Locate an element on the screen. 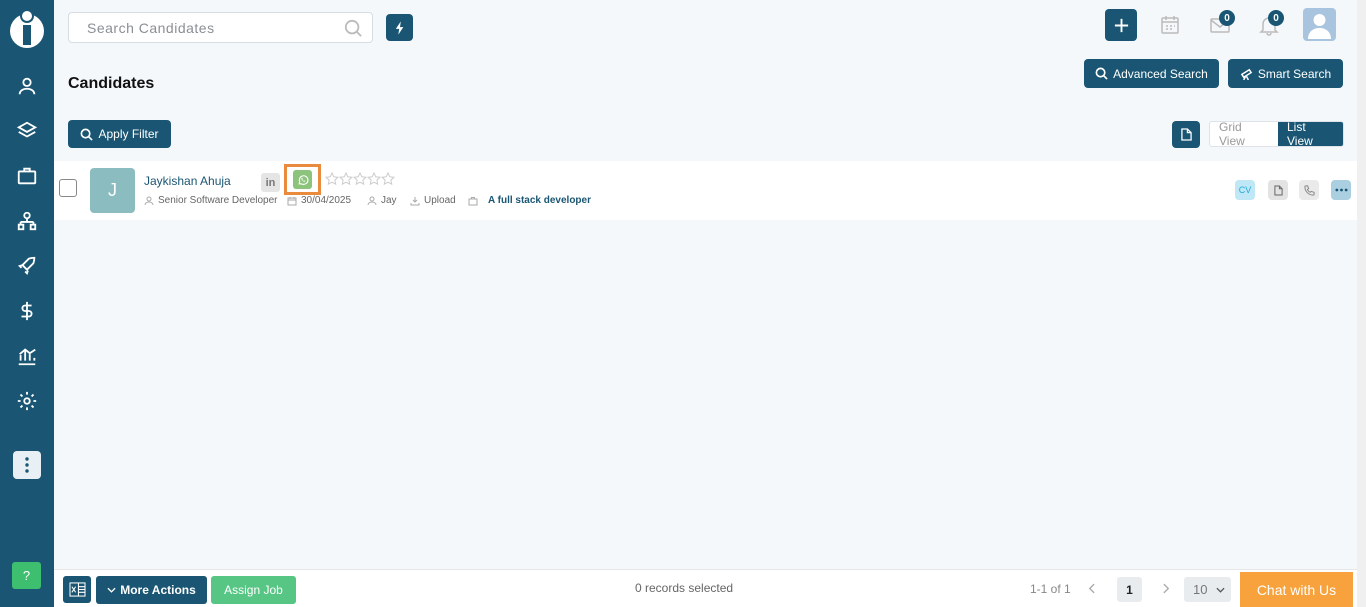  whatsapp-button-highlight is located at coordinates (302, 179).